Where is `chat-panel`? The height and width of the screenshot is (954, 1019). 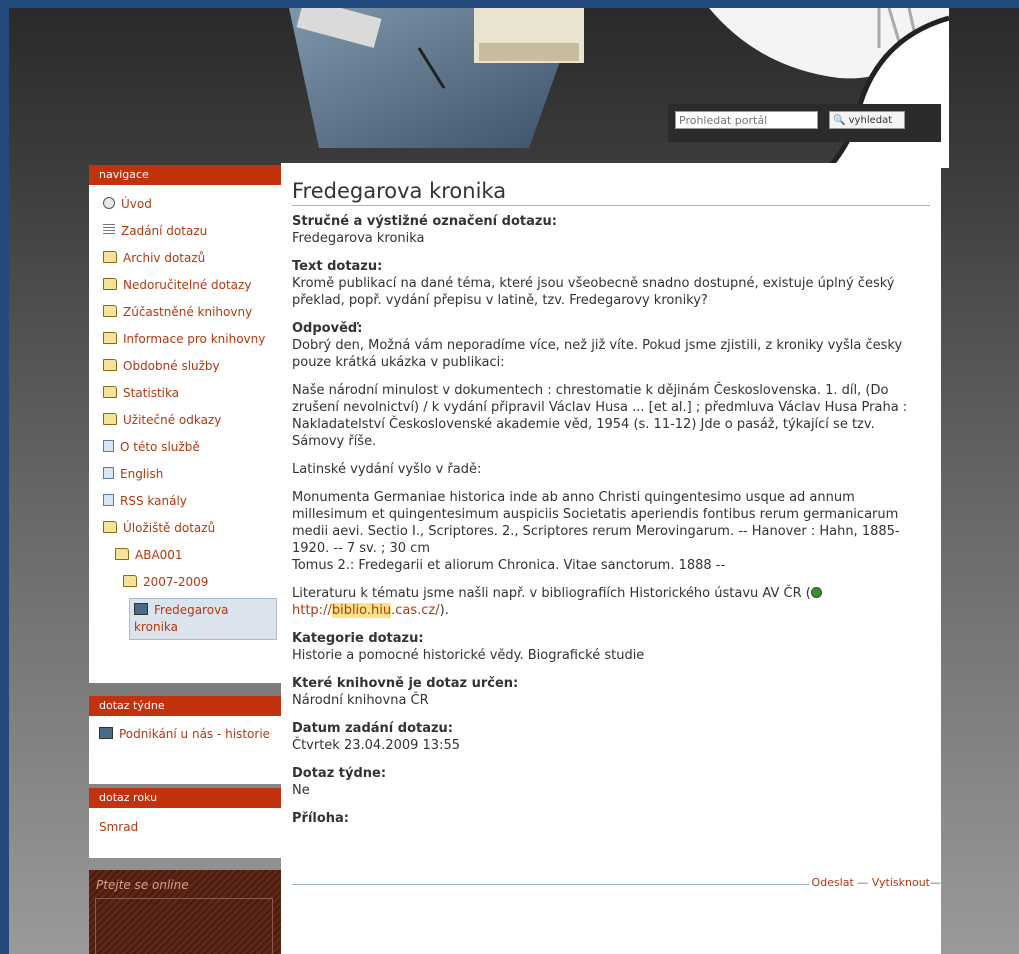
chat-panel is located at coordinates (184, 926).